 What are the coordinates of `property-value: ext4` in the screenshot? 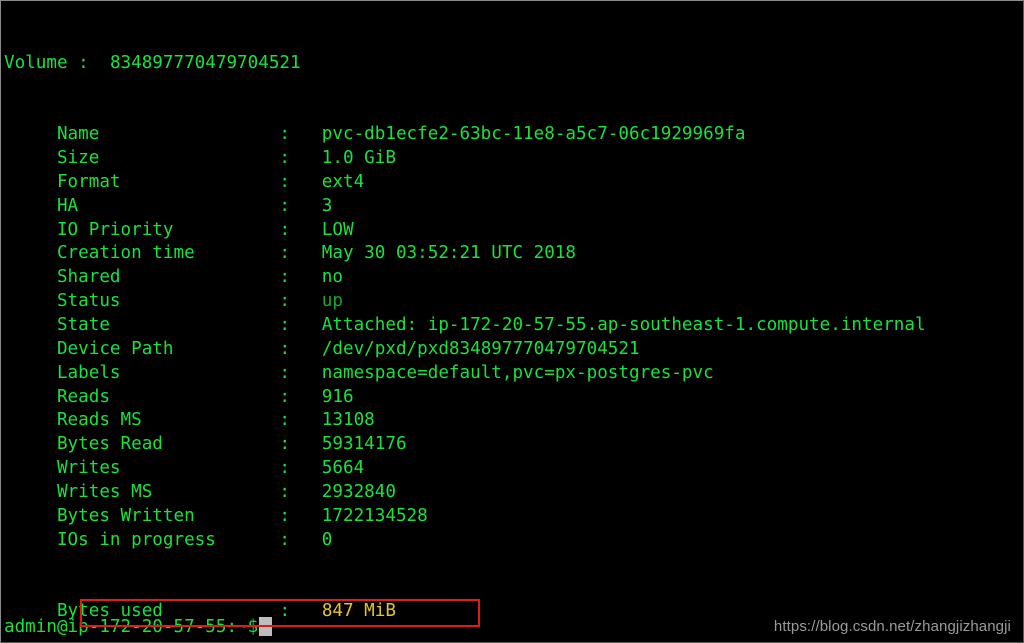 It's located at (343, 181).